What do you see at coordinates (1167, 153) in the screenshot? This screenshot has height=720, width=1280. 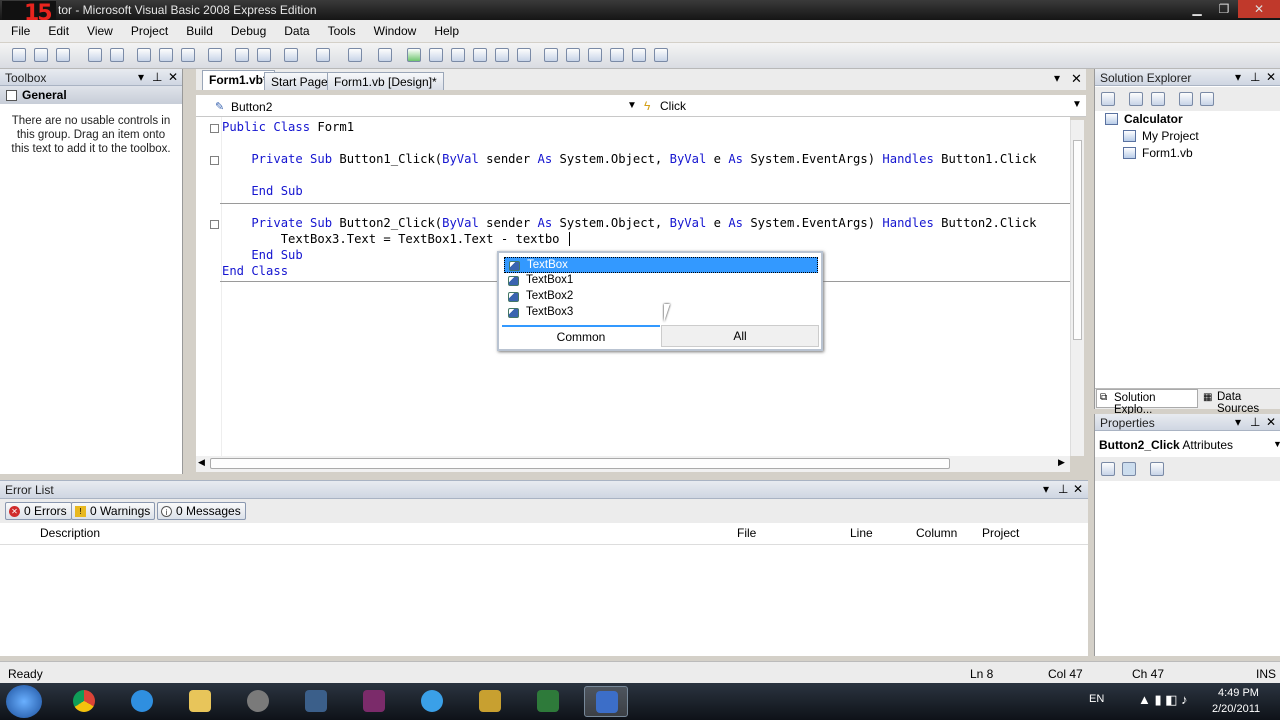 I see `tree-item-form1: Form1.vb` at bounding box center [1167, 153].